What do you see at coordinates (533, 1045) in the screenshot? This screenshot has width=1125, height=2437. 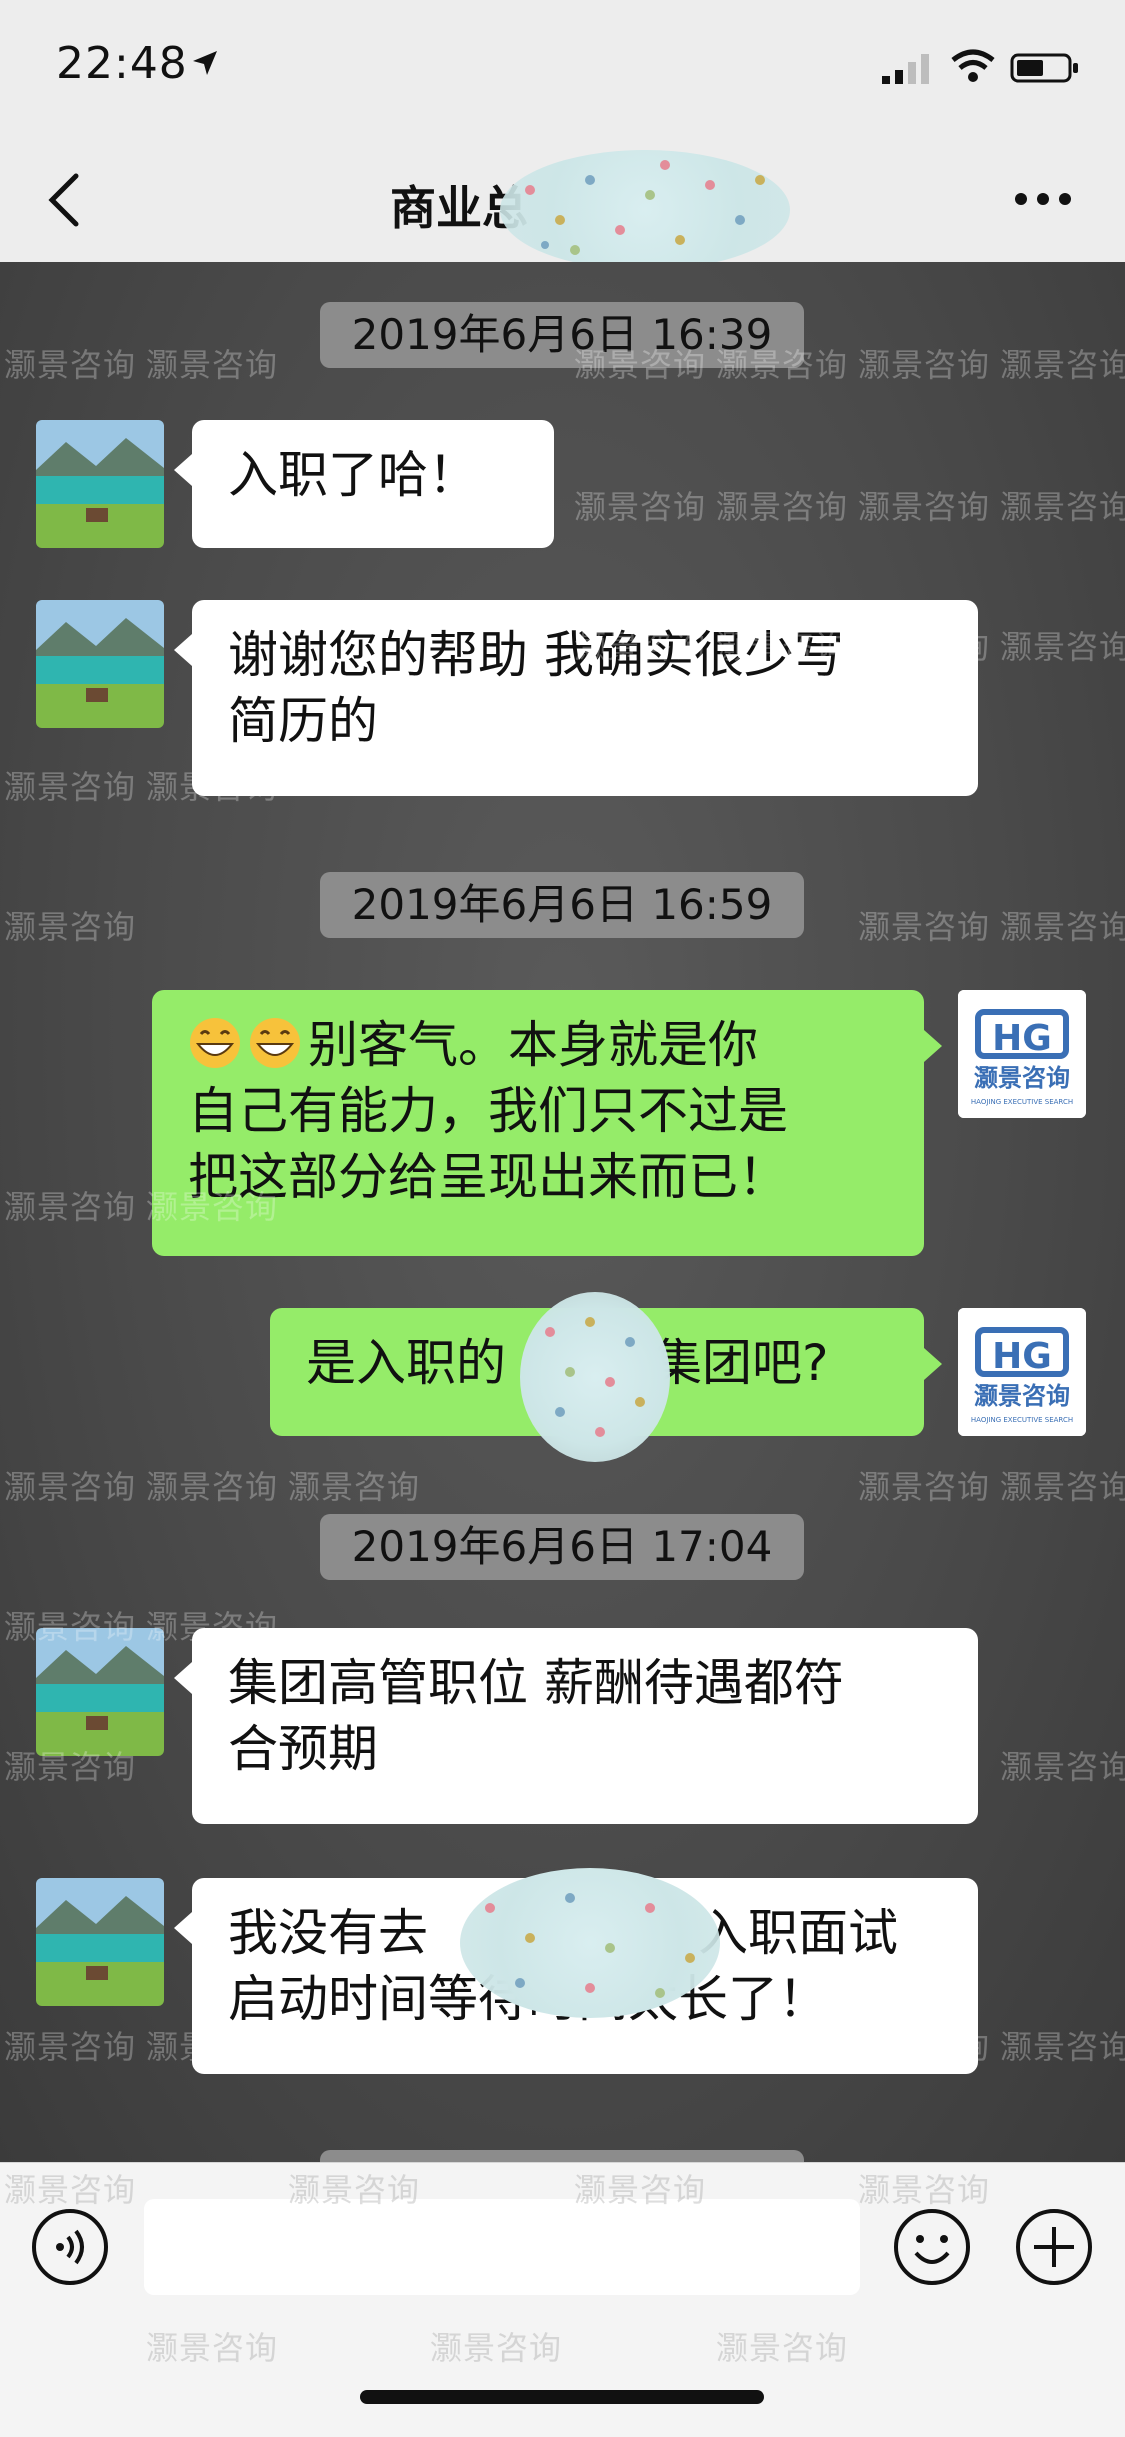 I see `message-text: 别客气。本身就是你` at bounding box center [533, 1045].